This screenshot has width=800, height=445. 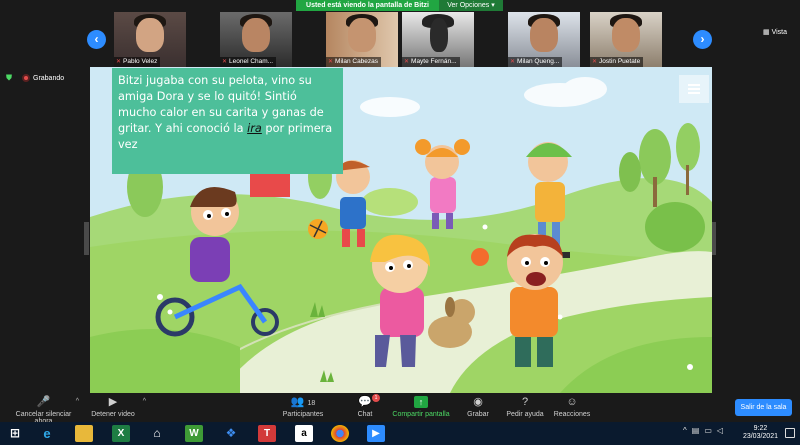 I want to click on mic-off-icon: 🎤, so click(x=43, y=402).